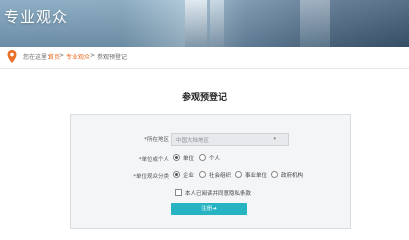  I want to click on register-button: 注册➔, so click(209, 209).